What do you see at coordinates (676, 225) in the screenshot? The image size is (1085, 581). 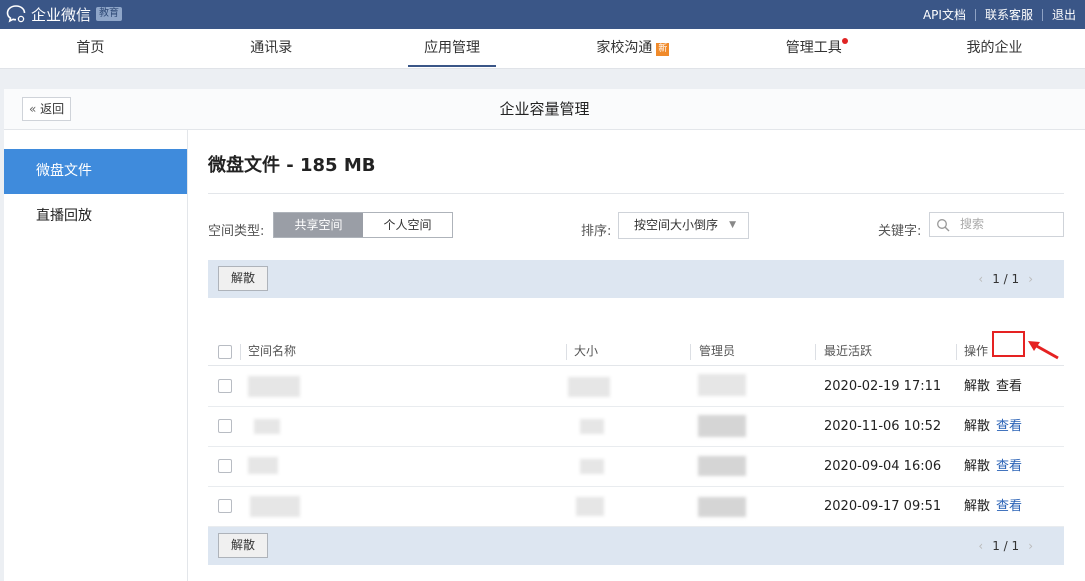 I see `sort-value: 按空间大小倒序` at bounding box center [676, 225].